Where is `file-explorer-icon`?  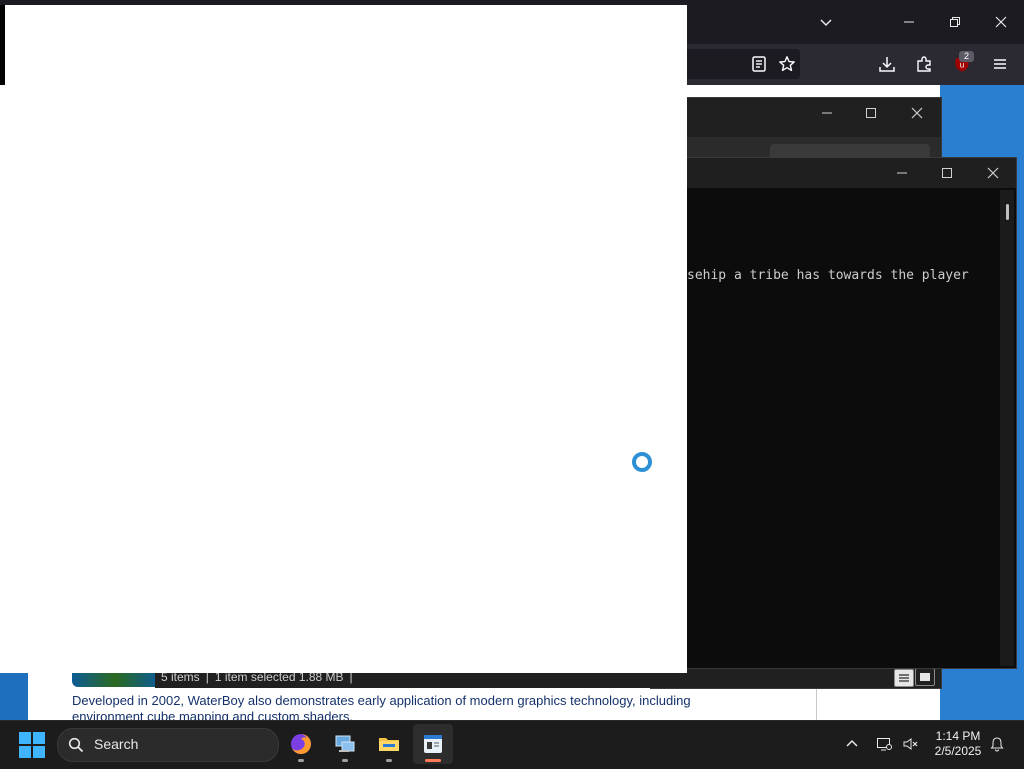
file-explorer-icon is located at coordinates (389, 744).